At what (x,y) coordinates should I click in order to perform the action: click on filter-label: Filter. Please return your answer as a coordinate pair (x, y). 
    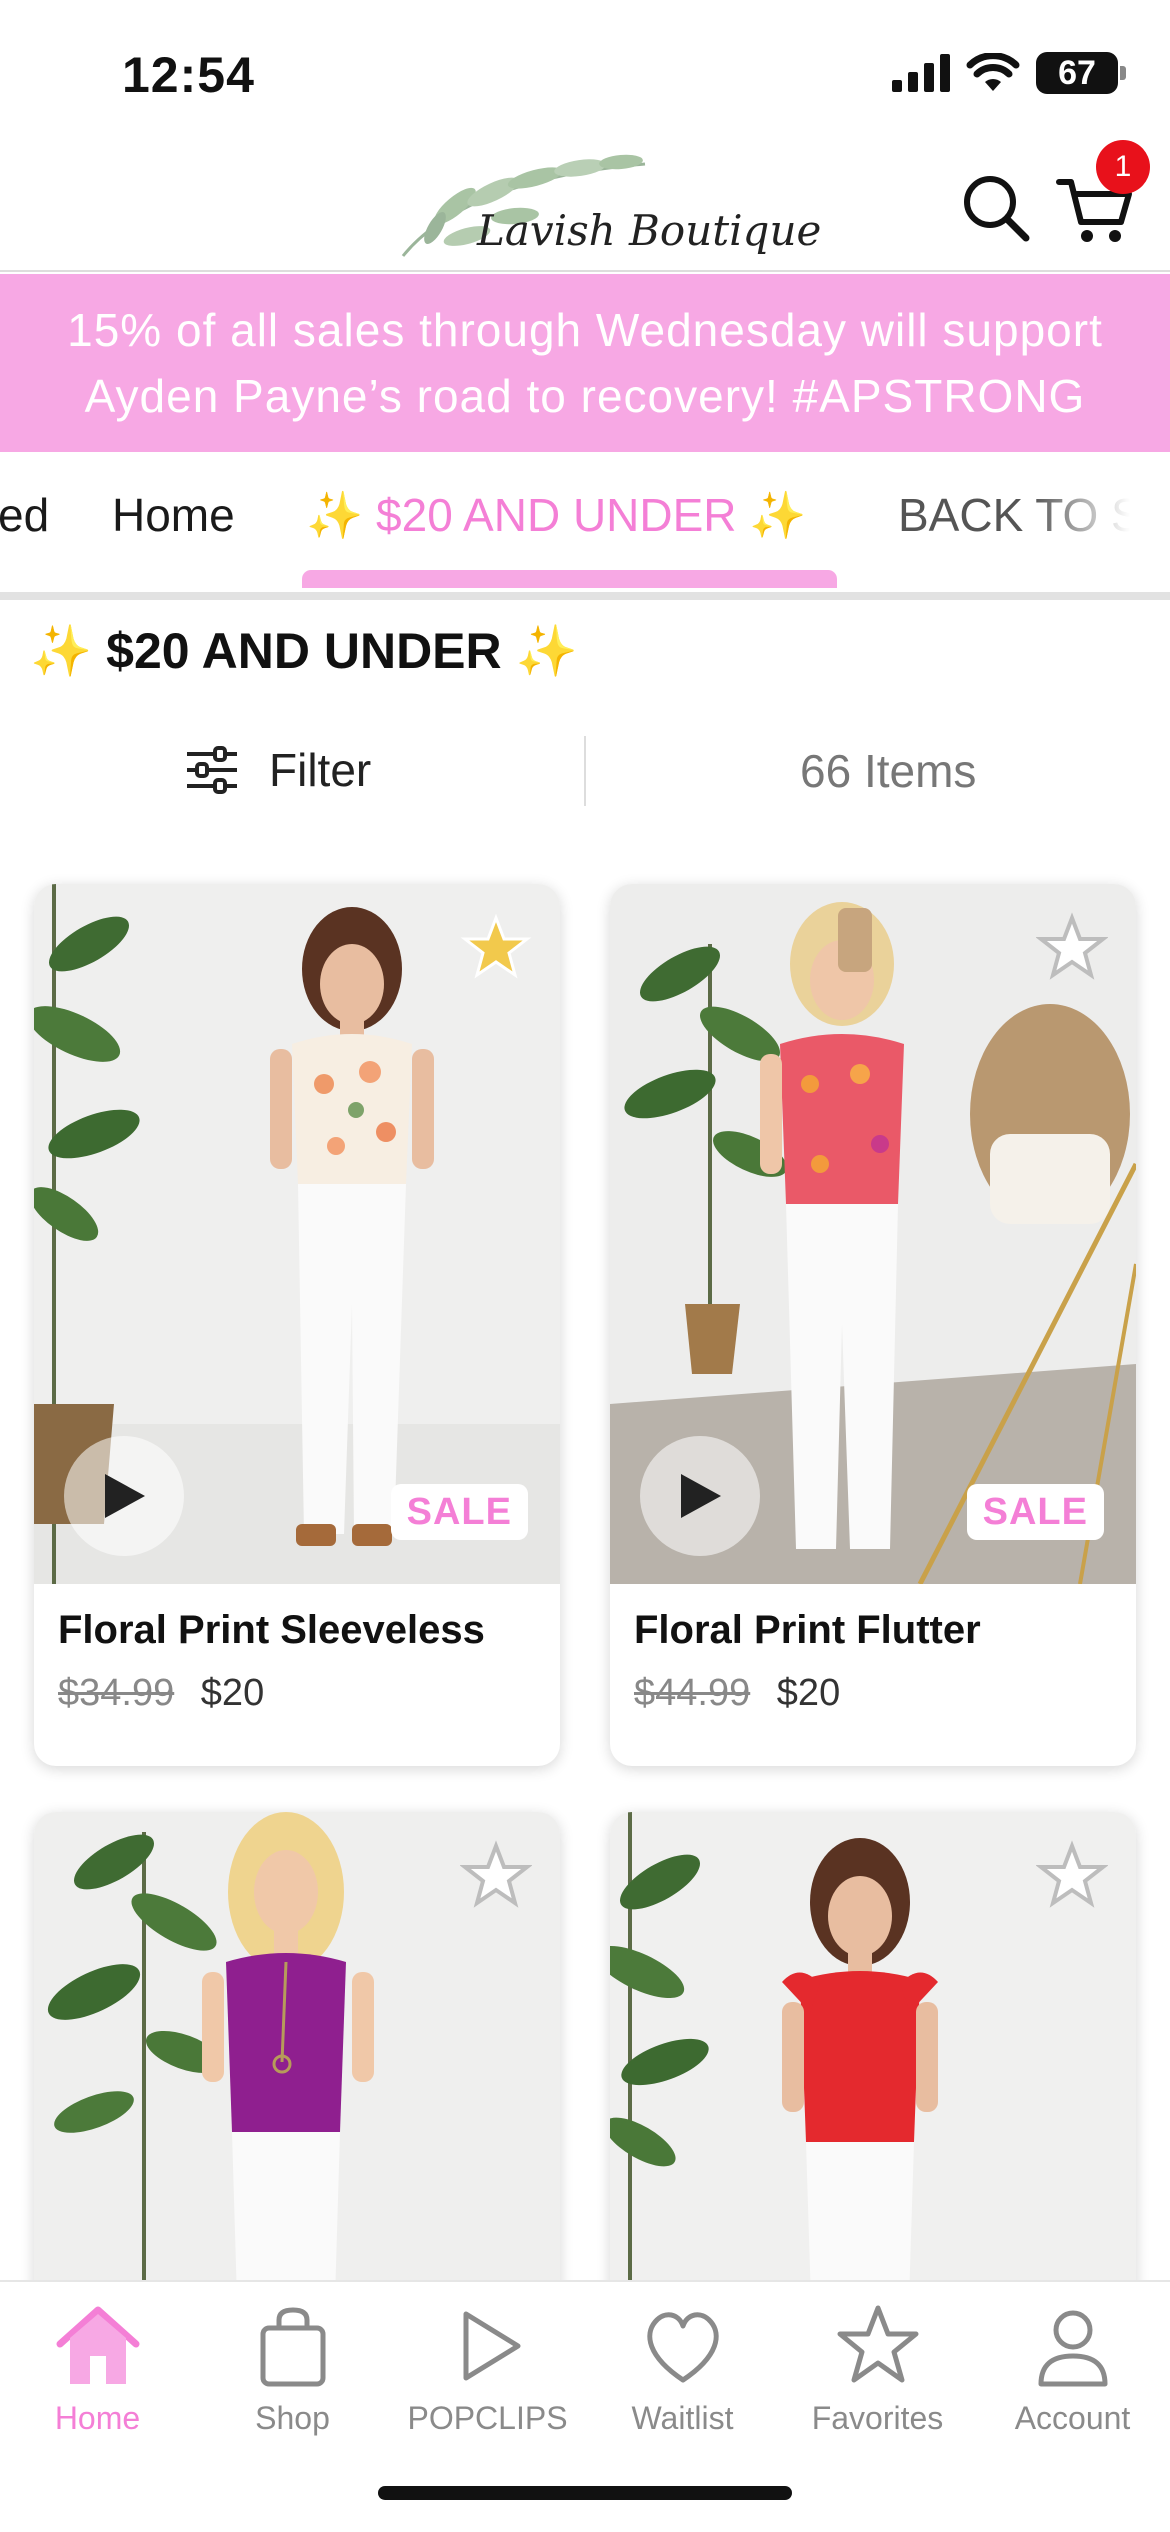
    Looking at the image, I should click on (320, 770).